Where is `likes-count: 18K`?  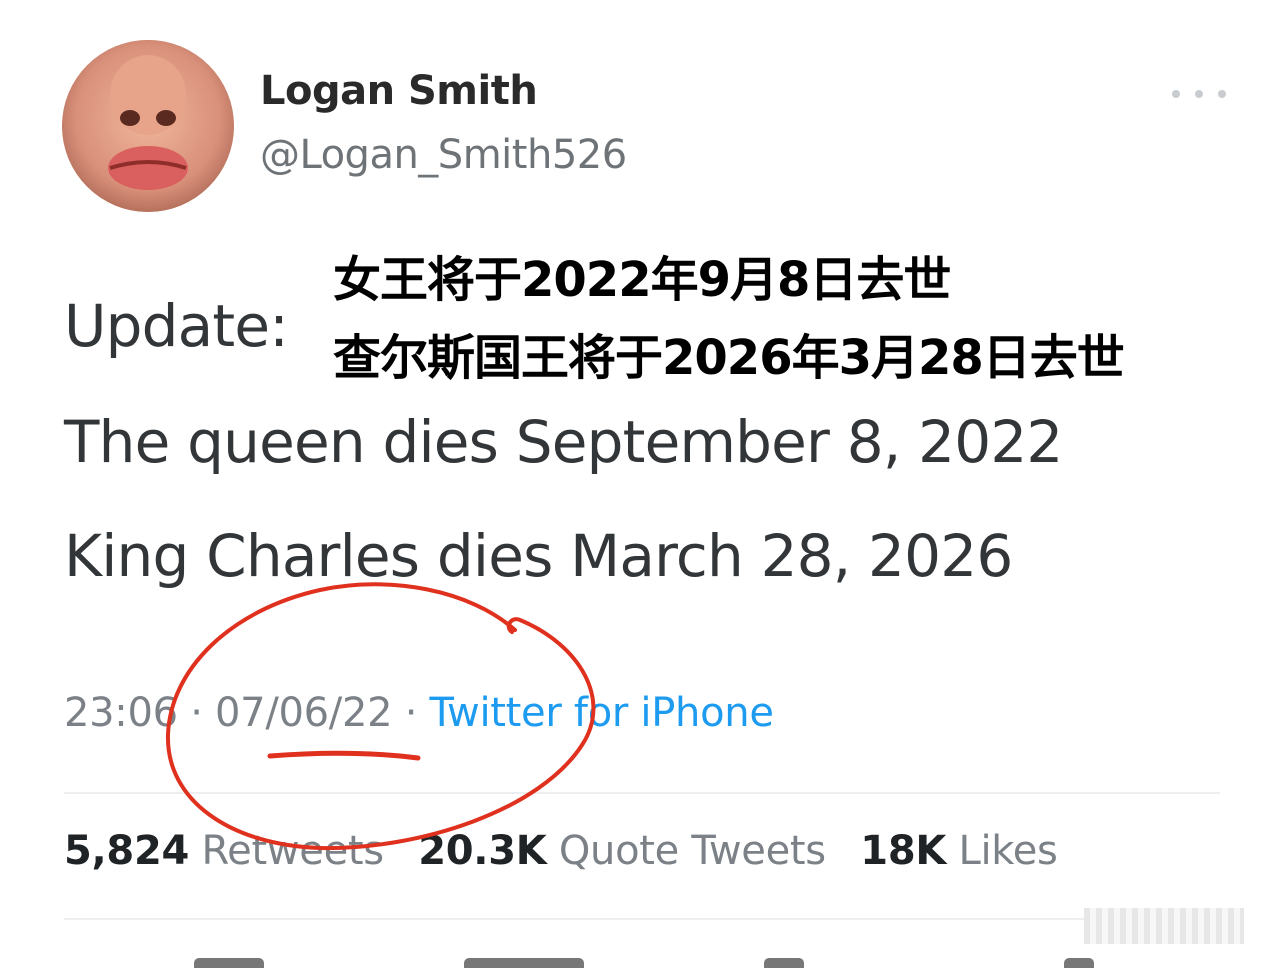 likes-count: 18K is located at coordinates (903, 851).